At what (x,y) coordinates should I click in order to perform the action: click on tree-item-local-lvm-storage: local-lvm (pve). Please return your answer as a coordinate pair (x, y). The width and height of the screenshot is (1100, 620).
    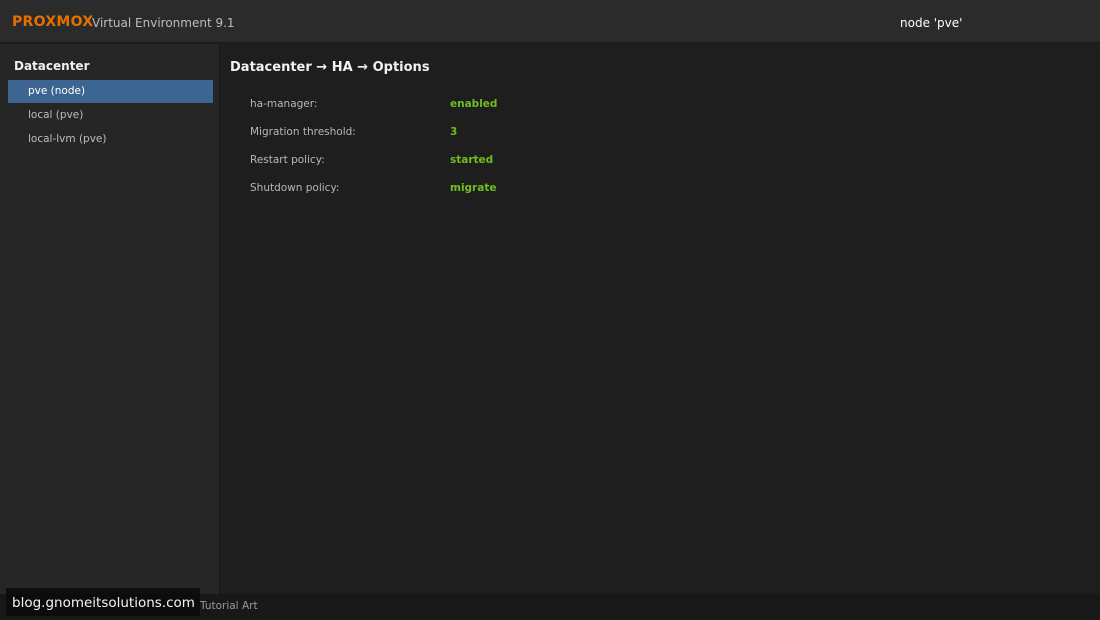
    Looking at the image, I should click on (110, 139).